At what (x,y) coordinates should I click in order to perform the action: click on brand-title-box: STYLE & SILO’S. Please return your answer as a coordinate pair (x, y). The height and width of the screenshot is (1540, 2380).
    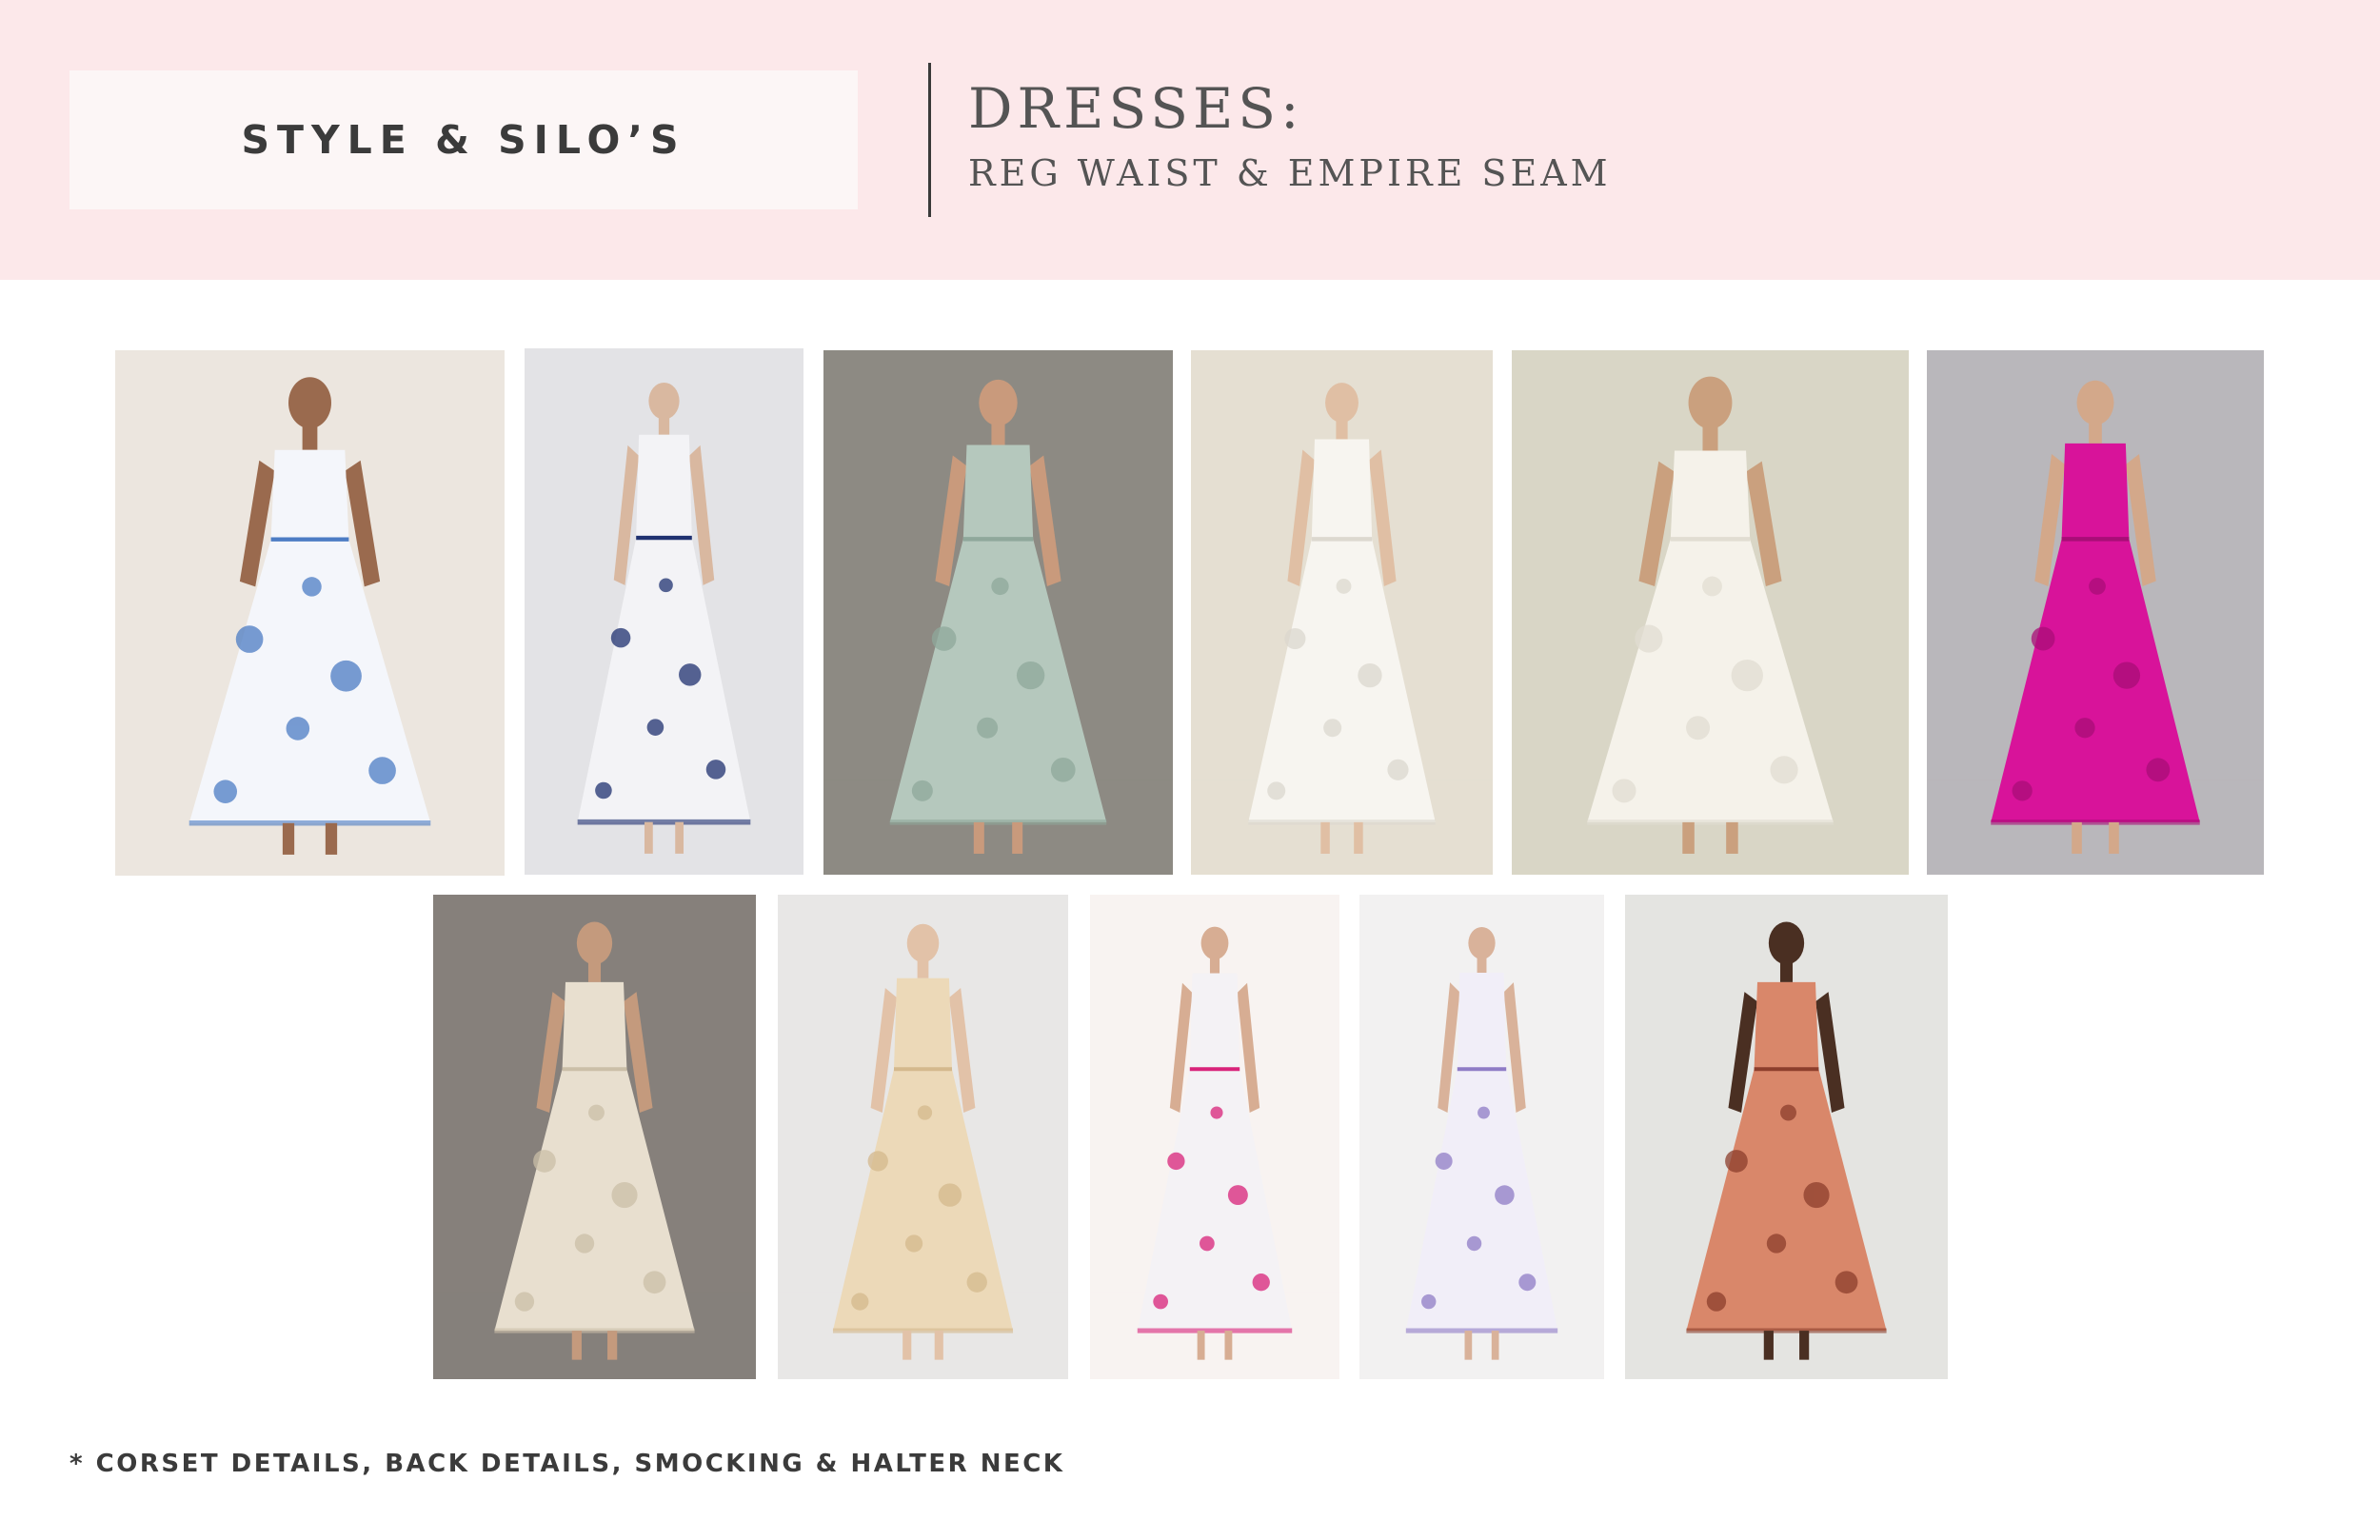
    Looking at the image, I should click on (463, 139).